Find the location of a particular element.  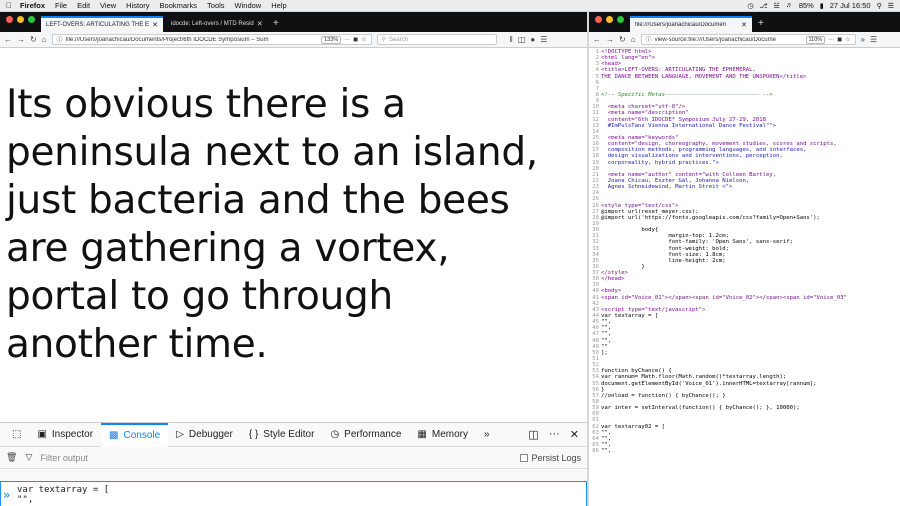

inspector-icon: ▣ is located at coordinates (42, 434).